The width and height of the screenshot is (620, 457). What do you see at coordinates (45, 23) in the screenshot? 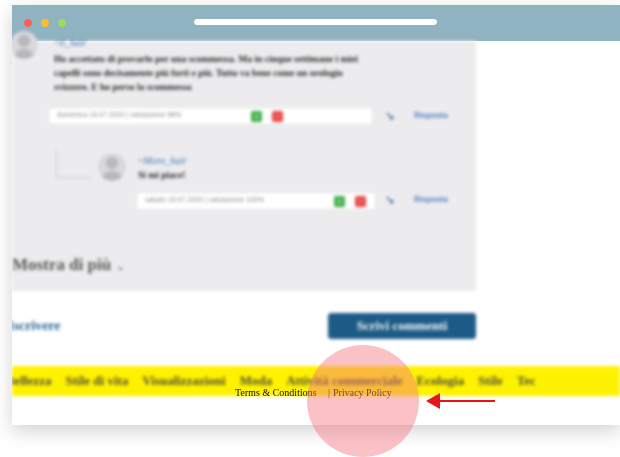
I see `minimize-window-button` at bounding box center [45, 23].